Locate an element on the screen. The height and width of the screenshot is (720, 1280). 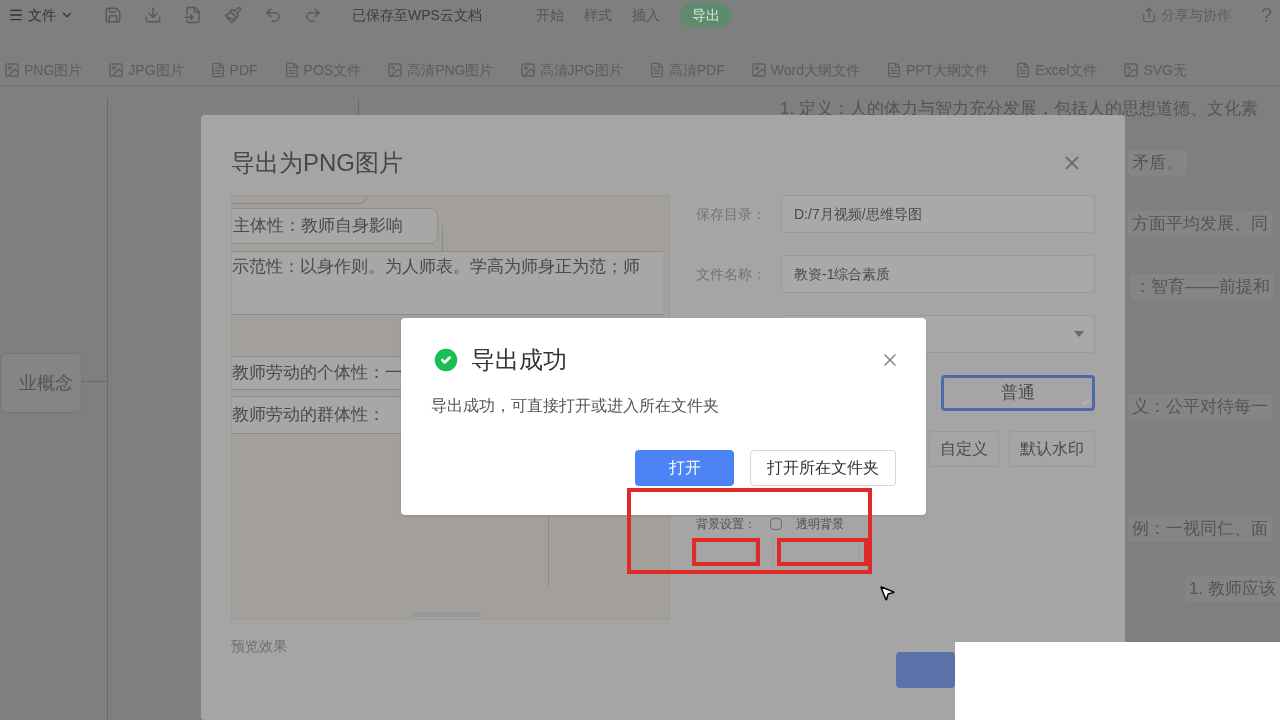
text-field: D:/7月视频/思维导图 is located at coordinates (938, 214).